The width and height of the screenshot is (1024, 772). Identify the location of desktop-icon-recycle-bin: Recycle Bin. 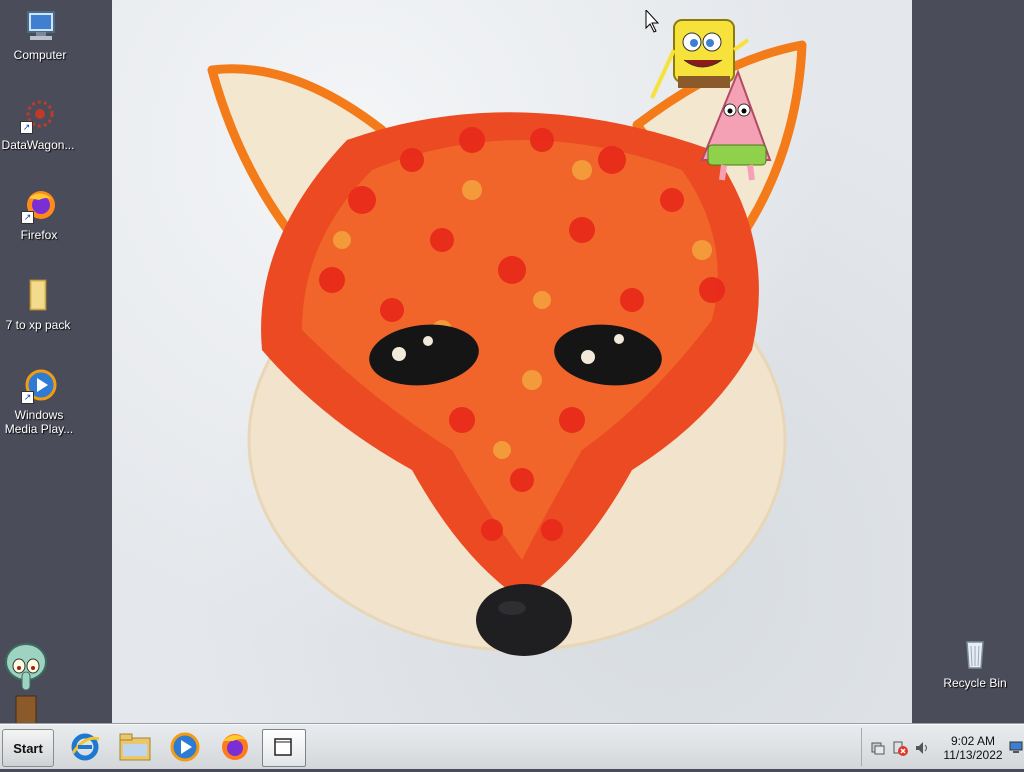
(975, 663).